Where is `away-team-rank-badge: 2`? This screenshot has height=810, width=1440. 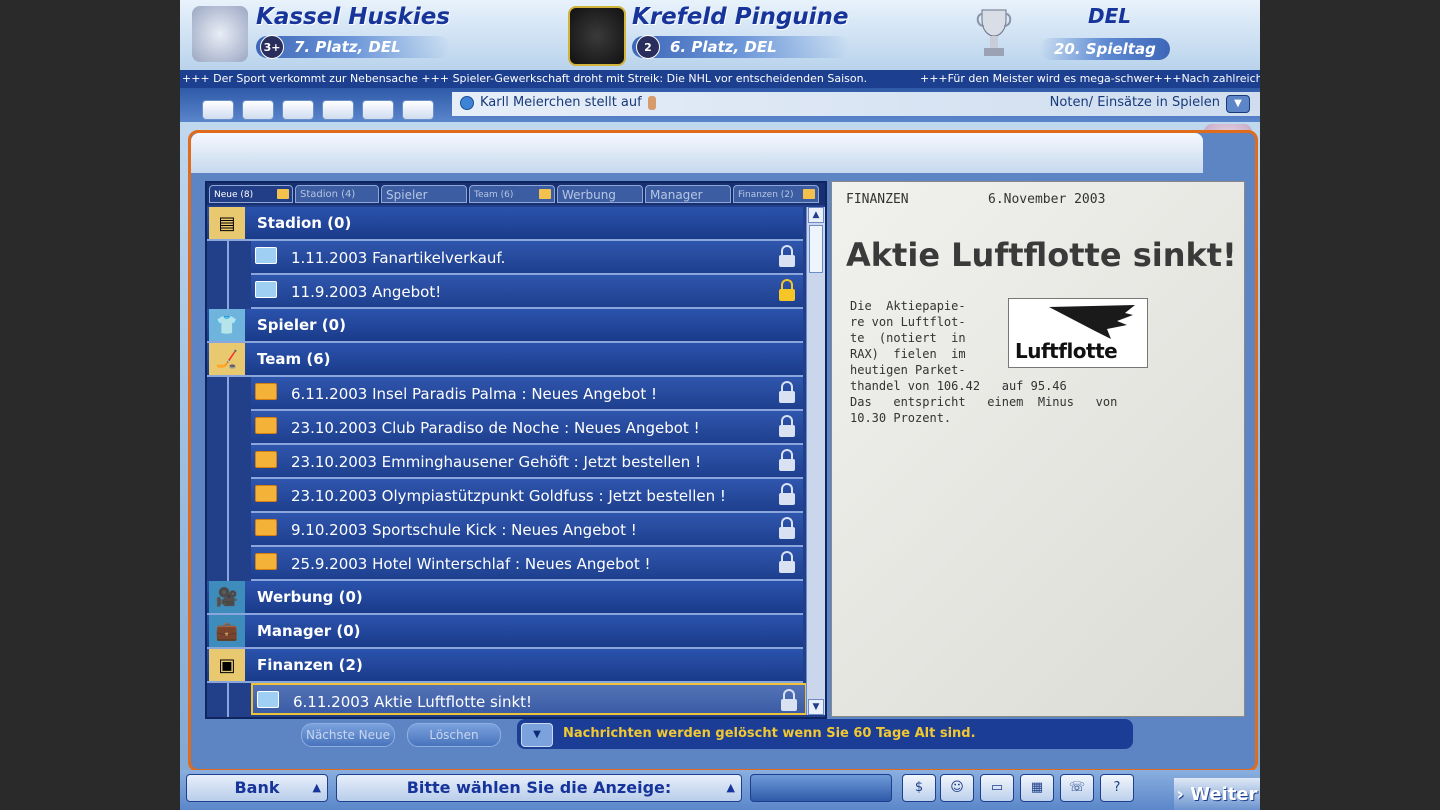 away-team-rank-badge: 2 is located at coordinates (648, 47).